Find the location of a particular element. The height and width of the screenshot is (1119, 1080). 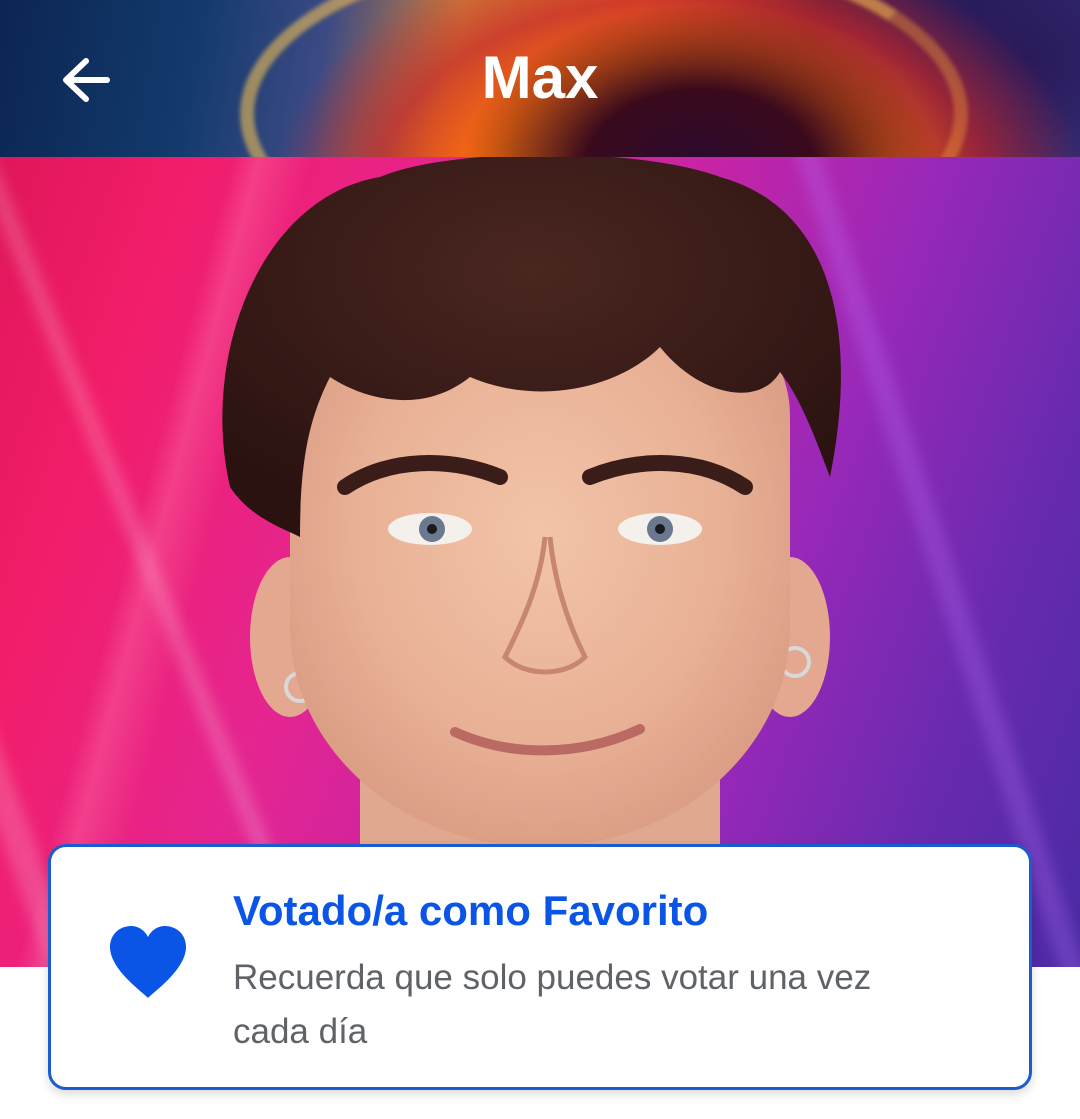

app-header: Max is located at coordinates (540, 78).